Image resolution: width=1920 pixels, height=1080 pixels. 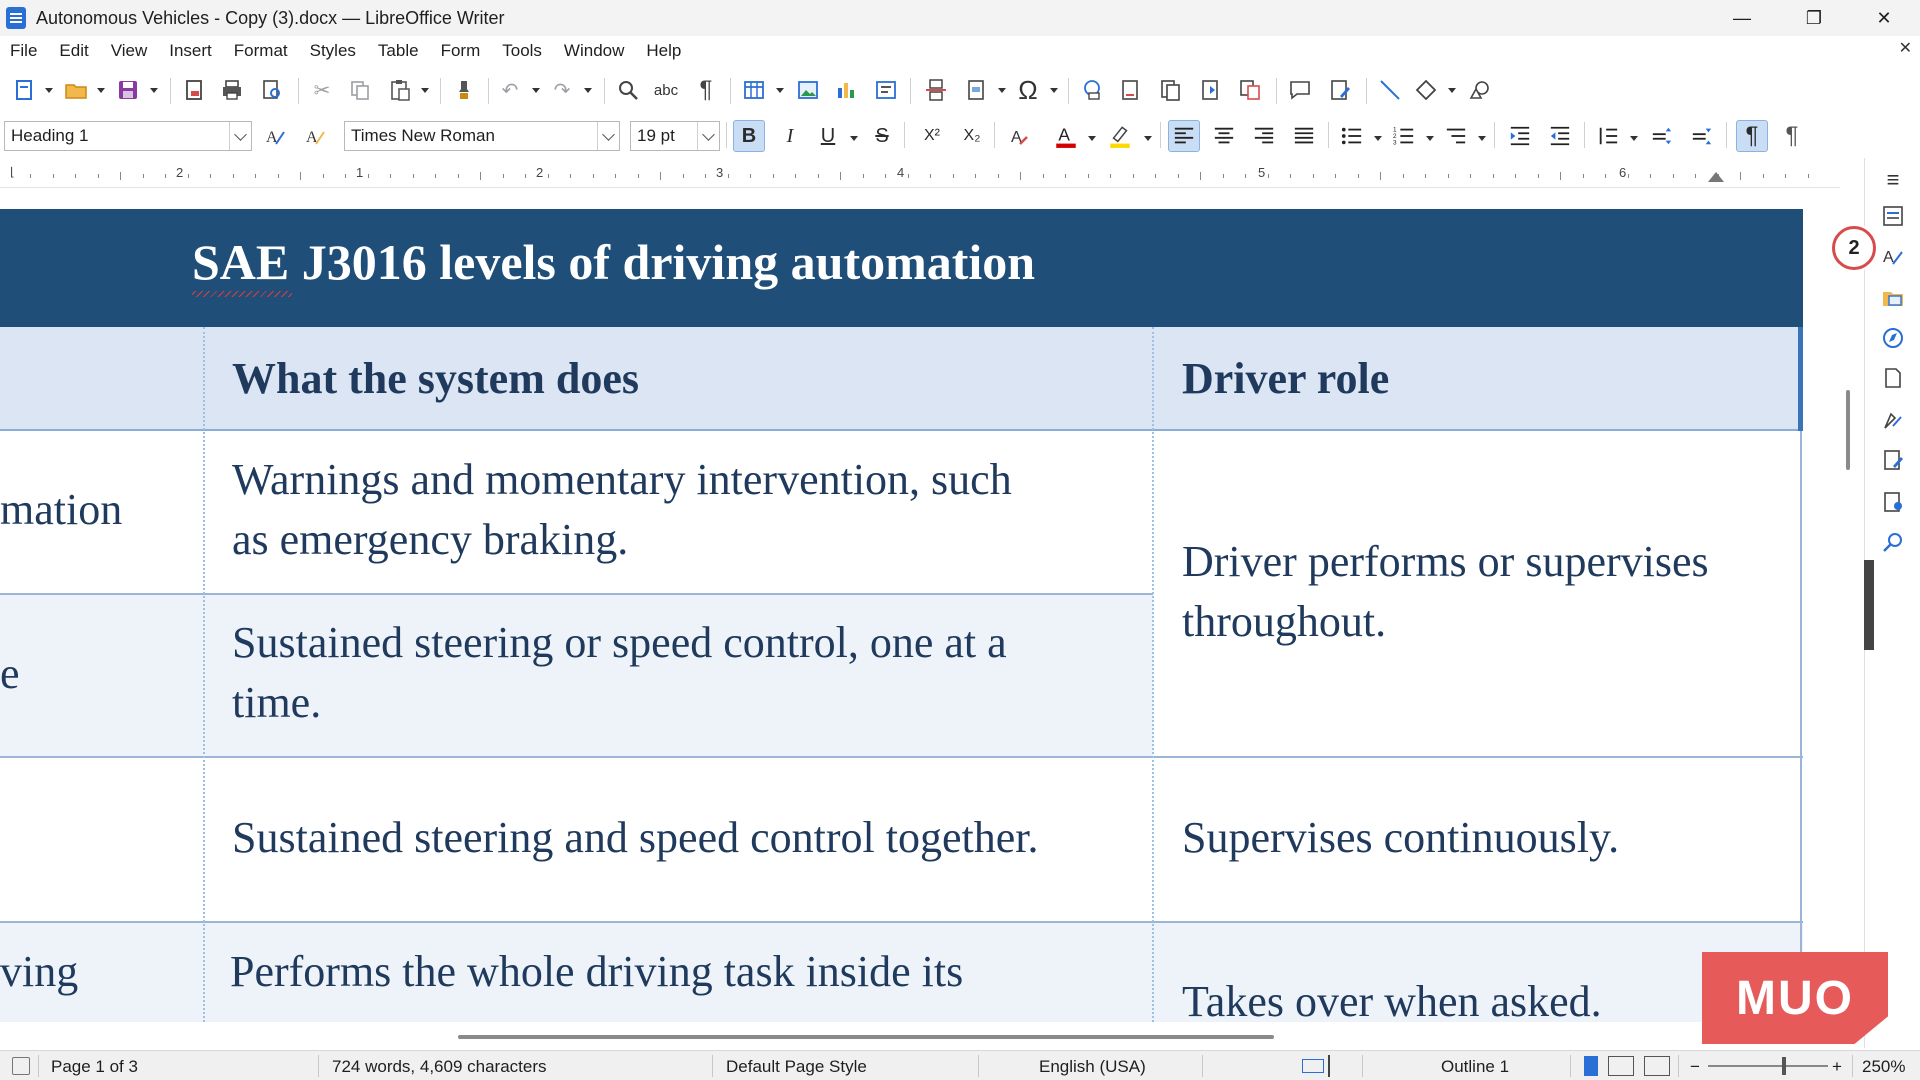 What do you see at coordinates (901, 268) in the screenshot?
I see `table-title-row: SAE J3016 levels of driving automation` at bounding box center [901, 268].